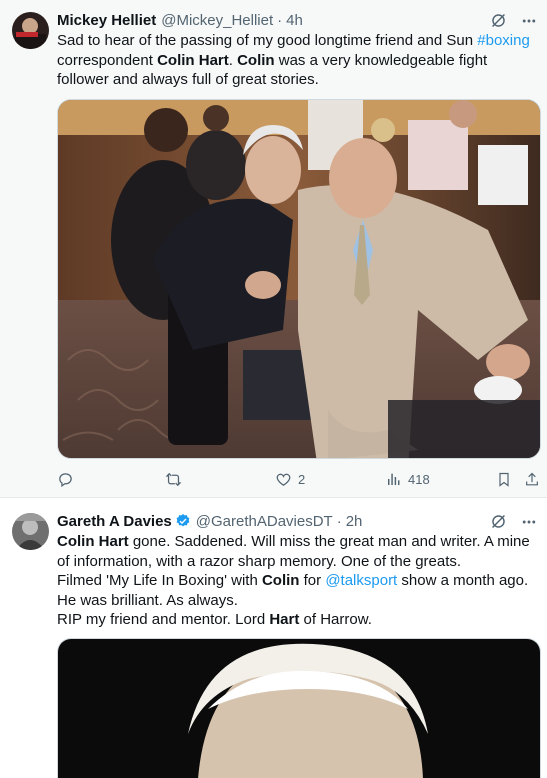 Image resolution: width=547 pixels, height=778 pixels. Describe the element at coordinates (312, 580) in the screenshot. I see `text-part: for` at that location.